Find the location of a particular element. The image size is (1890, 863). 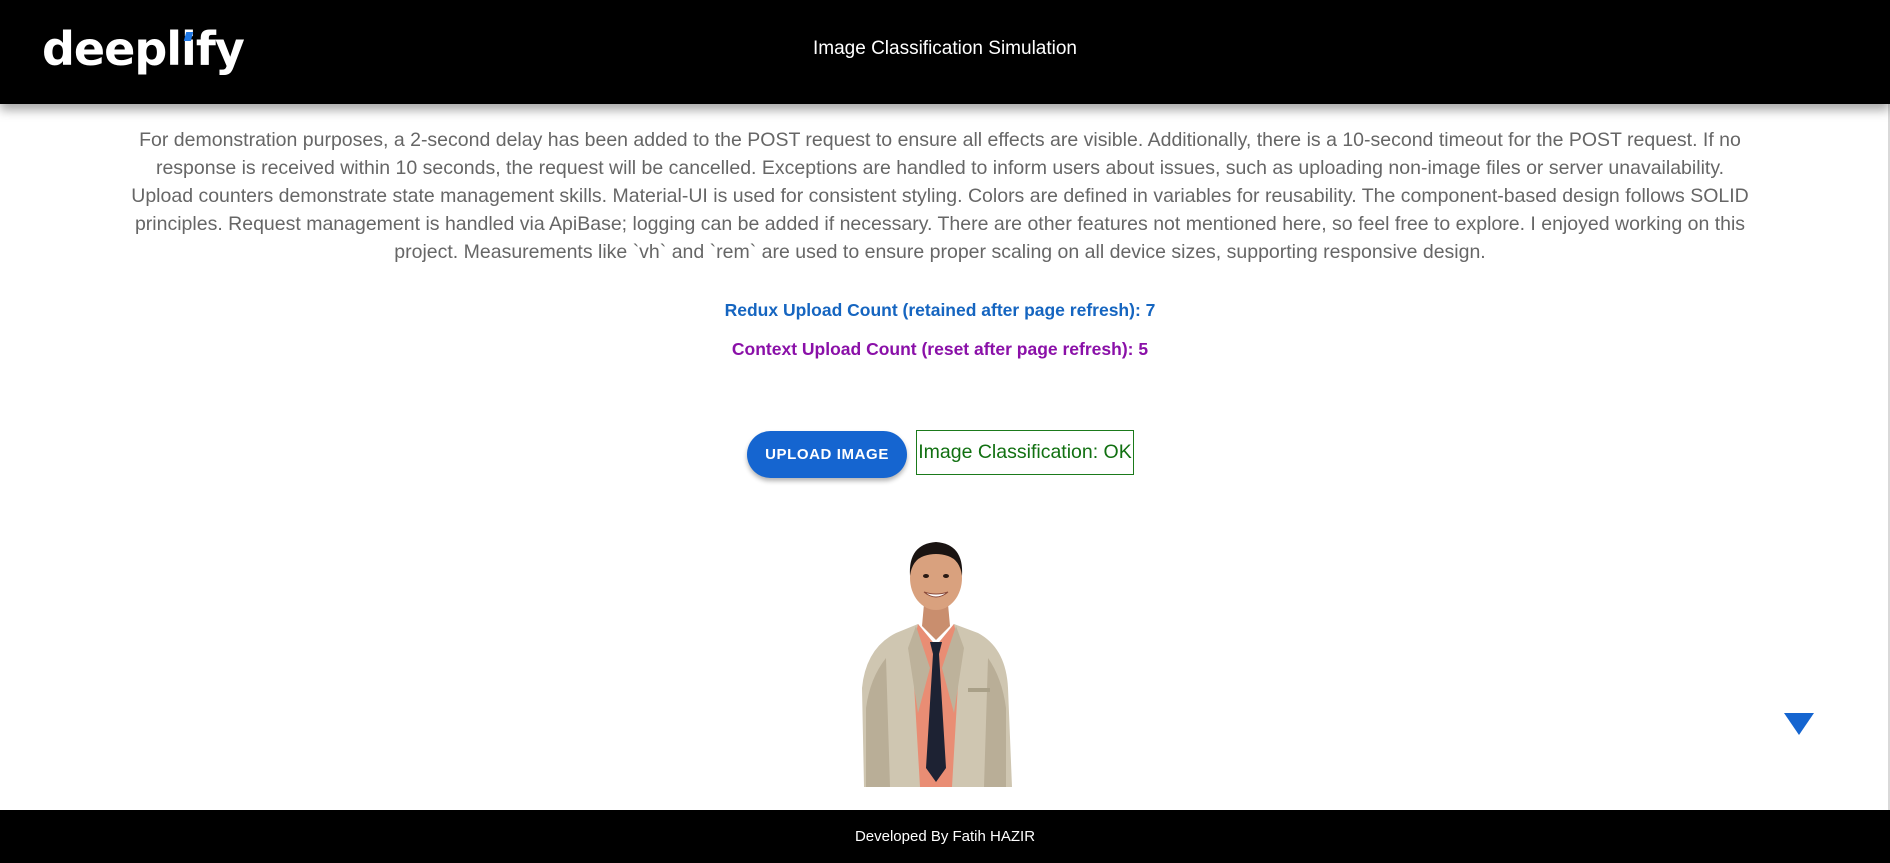

app-header: deepl i fy Image Classification Simulation is located at coordinates (945, 52).